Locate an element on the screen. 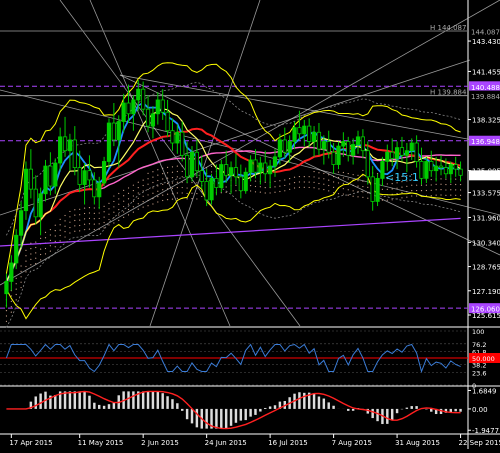 This screenshot has height=453, width=500. time-tick-label: 7 Aug 2015 is located at coordinates (352, 443).